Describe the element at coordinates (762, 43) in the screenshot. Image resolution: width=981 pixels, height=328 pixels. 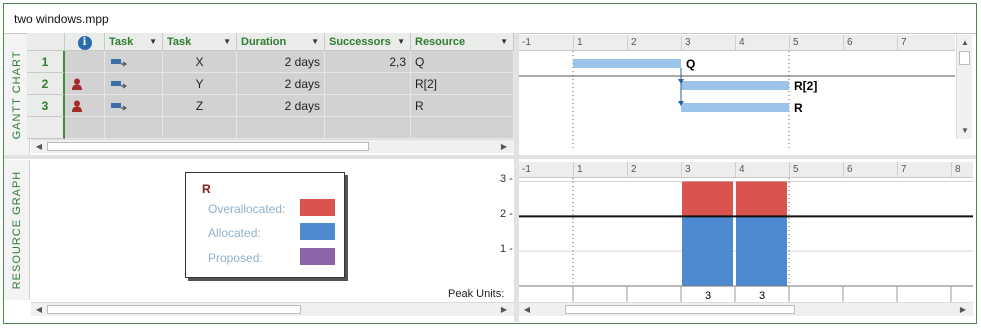
I see `gantt-timescale-tick: 4` at that location.